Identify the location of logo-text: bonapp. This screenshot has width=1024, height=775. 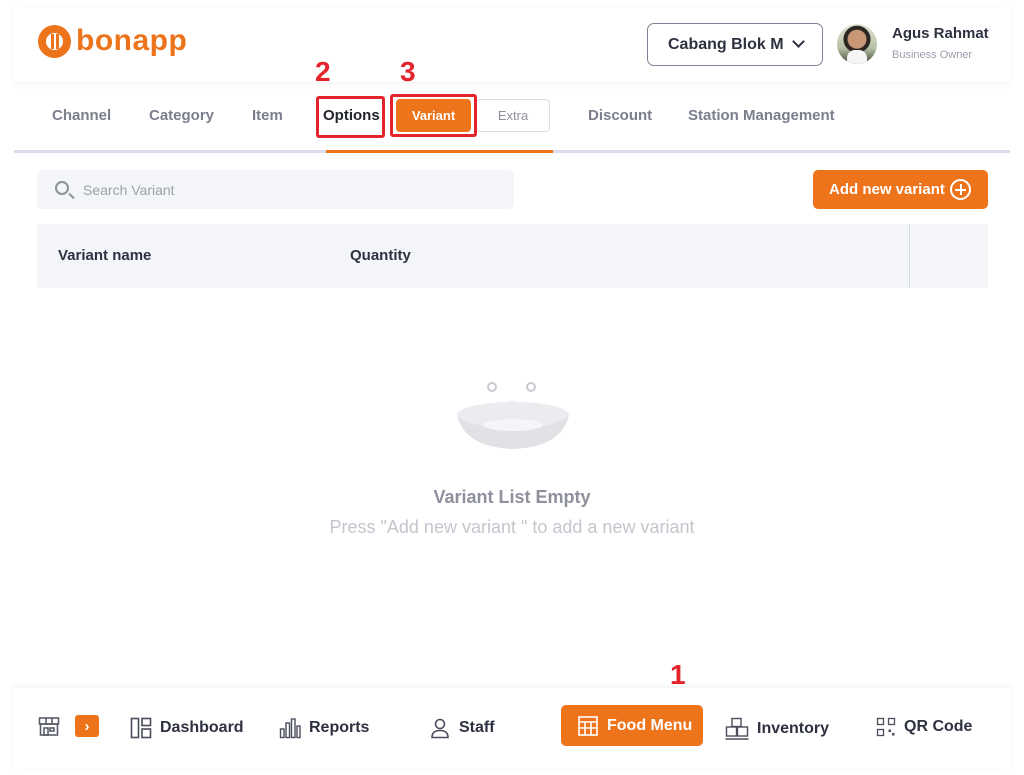
(132, 40).